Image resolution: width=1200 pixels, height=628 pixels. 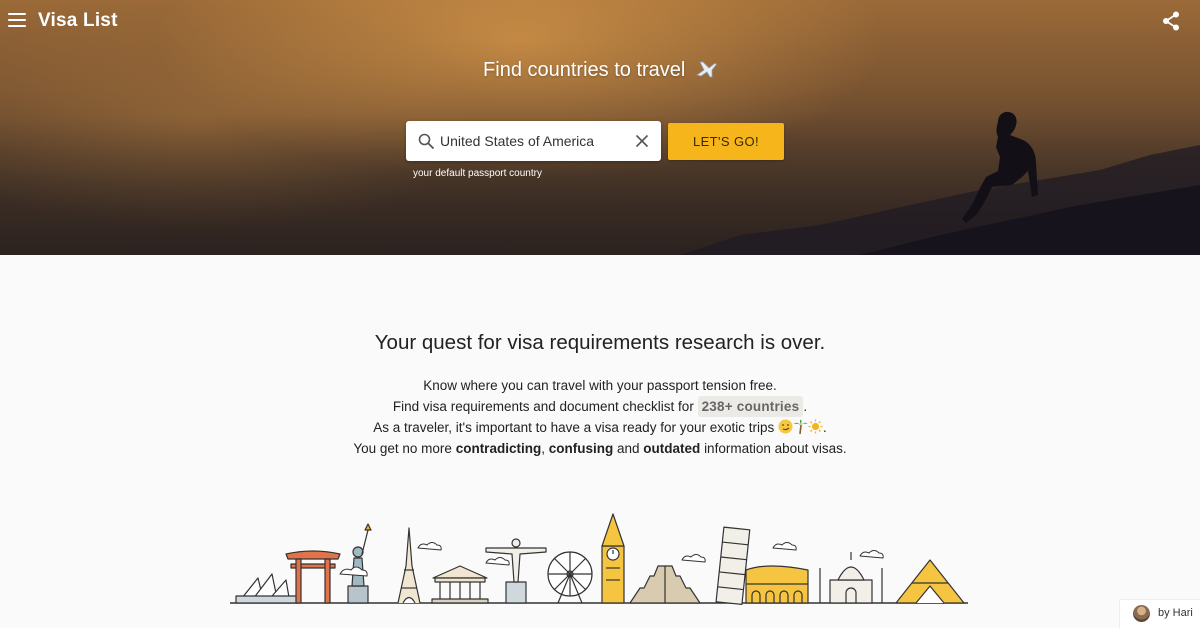 What do you see at coordinates (409, 565) in the screenshot?
I see `eiffel-tower-icon` at bounding box center [409, 565].